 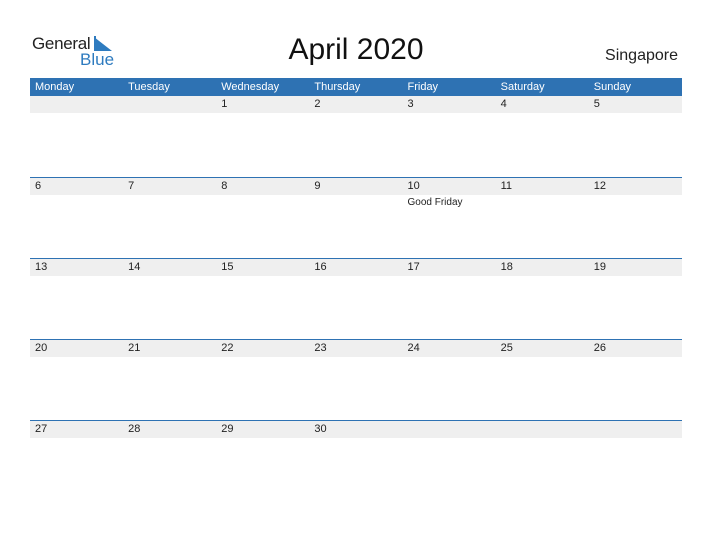 What do you see at coordinates (317, 186) in the screenshot?
I see `day-number: 9` at bounding box center [317, 186].